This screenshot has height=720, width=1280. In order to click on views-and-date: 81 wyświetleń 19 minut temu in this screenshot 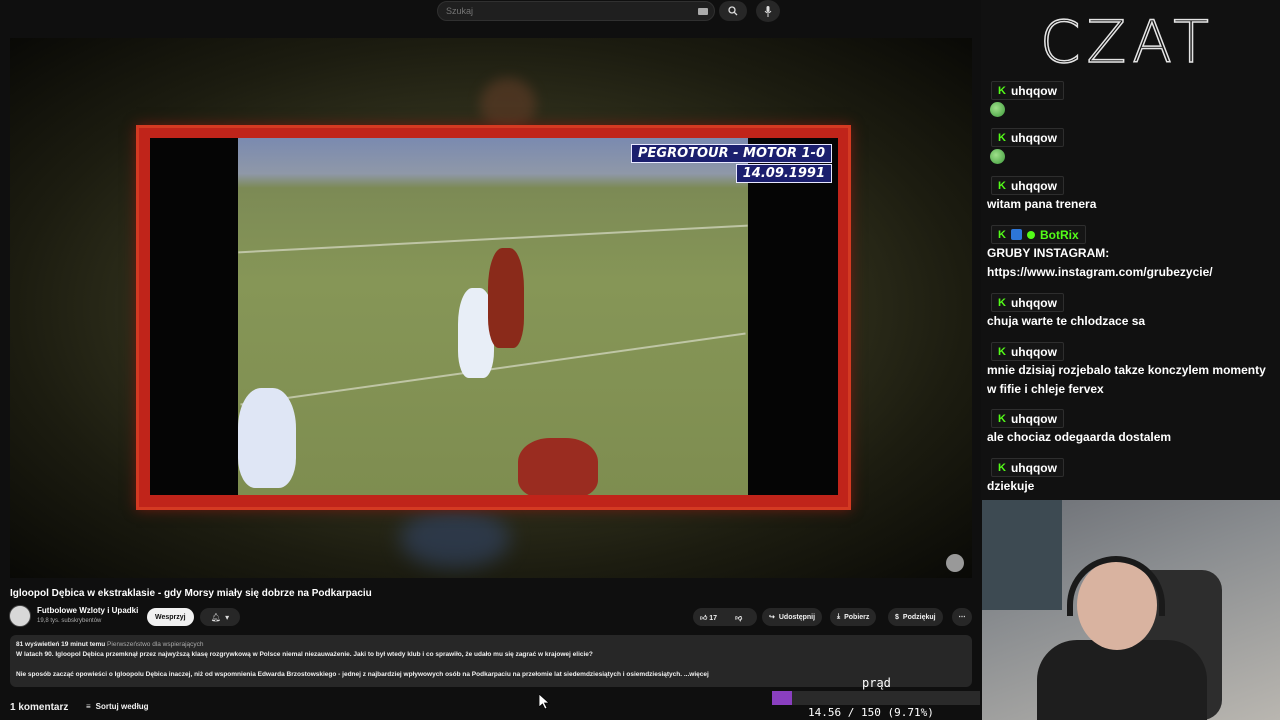, I will do `click(61, 644)`.